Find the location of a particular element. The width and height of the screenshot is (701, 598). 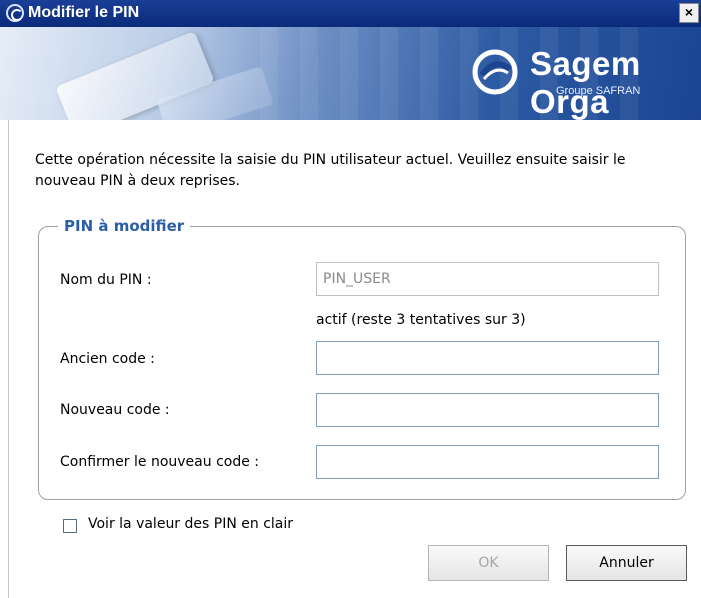

new-code-input is located at coordinates (487, 410).